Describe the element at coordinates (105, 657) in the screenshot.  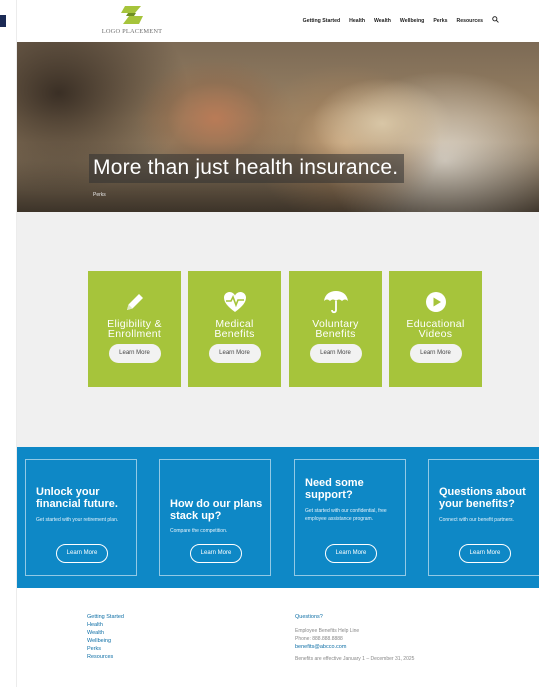
I see `footer-link-resources: Resources` at that location.